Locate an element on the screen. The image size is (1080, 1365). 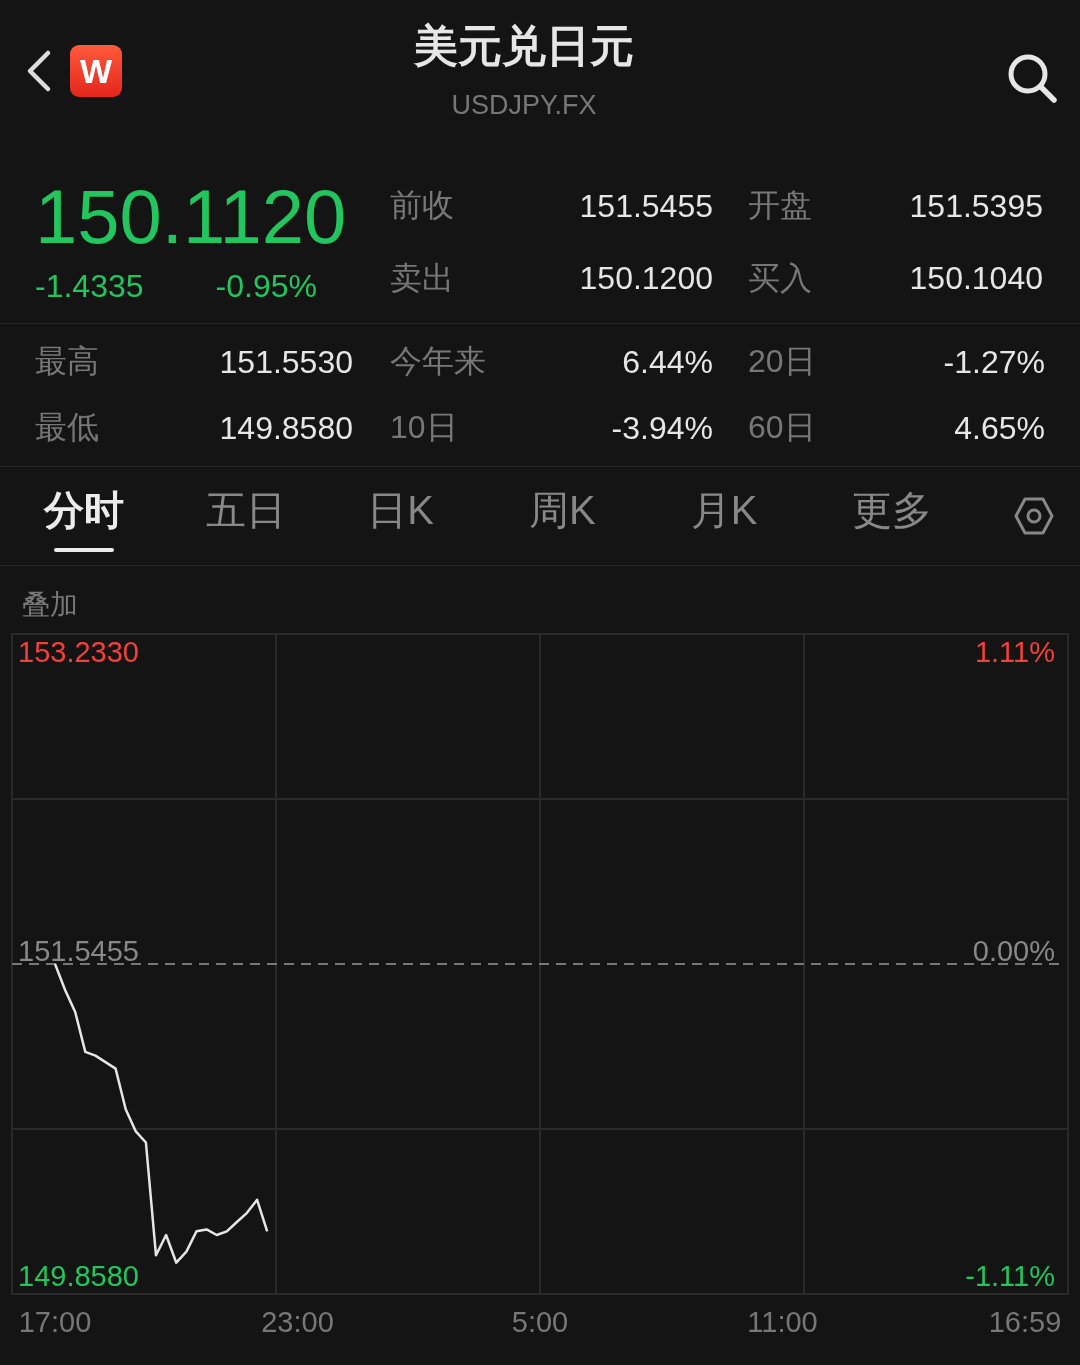
axis-label: 1.11% is located at coordinates (1014, 652).